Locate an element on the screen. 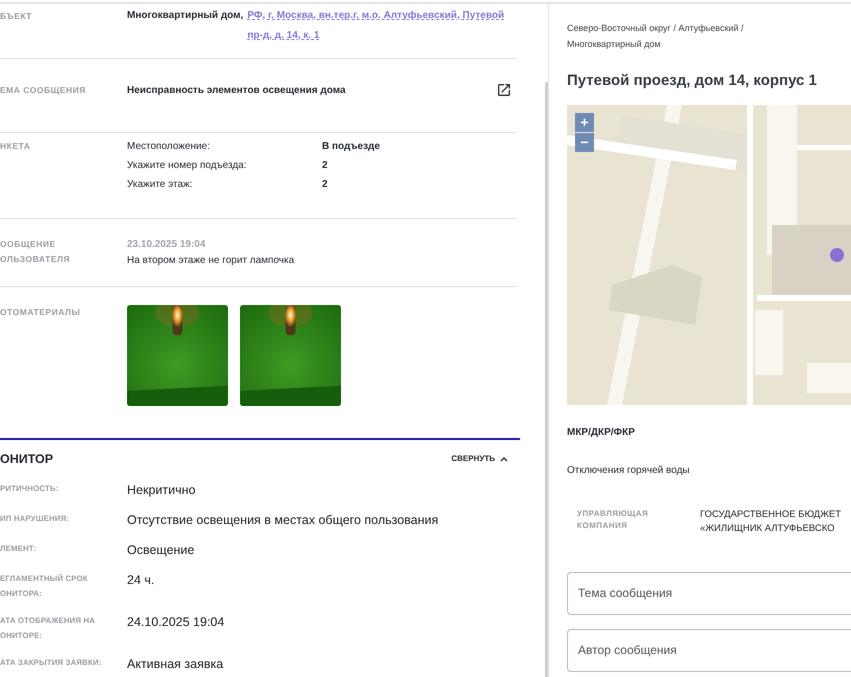 Image resolution: width=851 pixels, height=677 pixels. external-link-icon is located at coordinates (504, 90).